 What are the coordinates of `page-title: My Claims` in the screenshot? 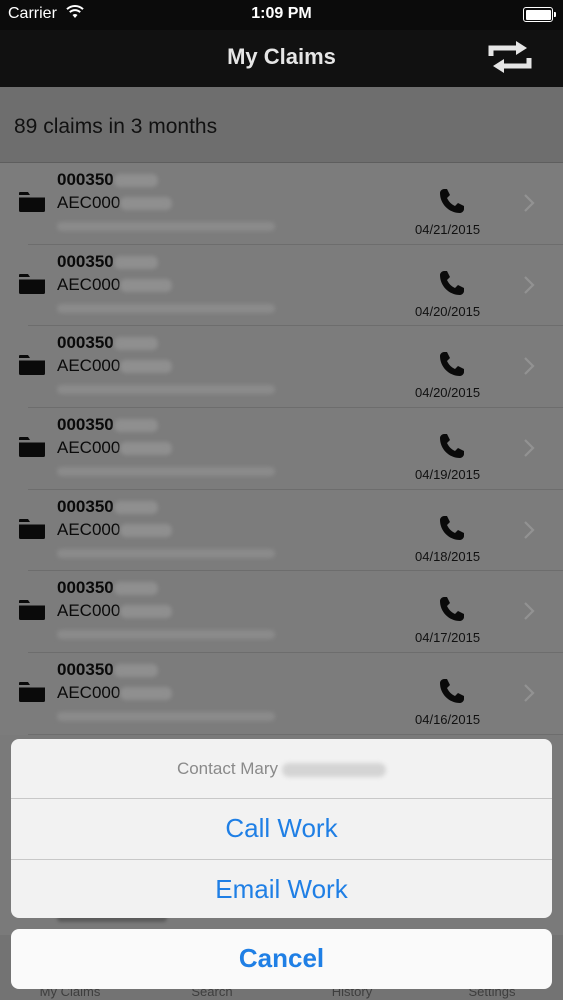 It's located at (281, 56).